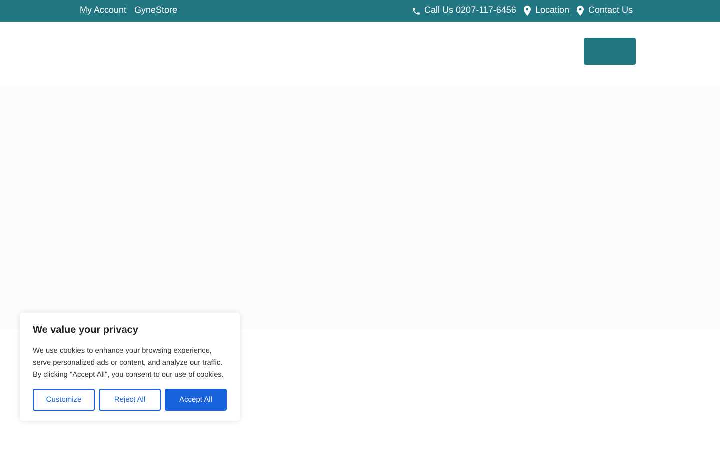 The height and width of the screenshot is (450, 720). I want to click on banner-title: We value your privacy, so click(86, 331).